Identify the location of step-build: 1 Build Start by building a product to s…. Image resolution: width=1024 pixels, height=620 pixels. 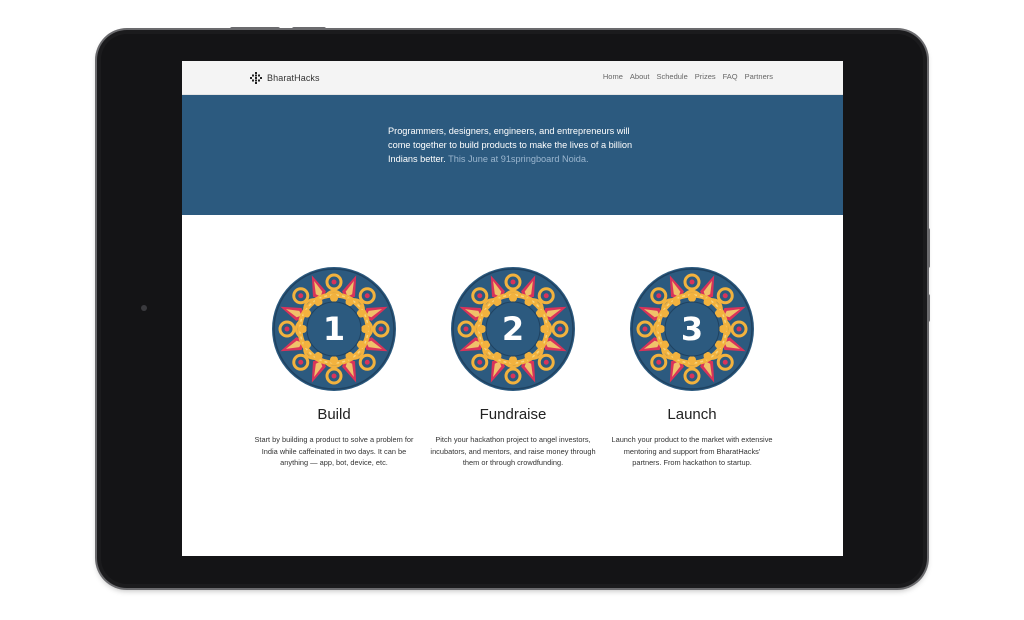
(334, 367).